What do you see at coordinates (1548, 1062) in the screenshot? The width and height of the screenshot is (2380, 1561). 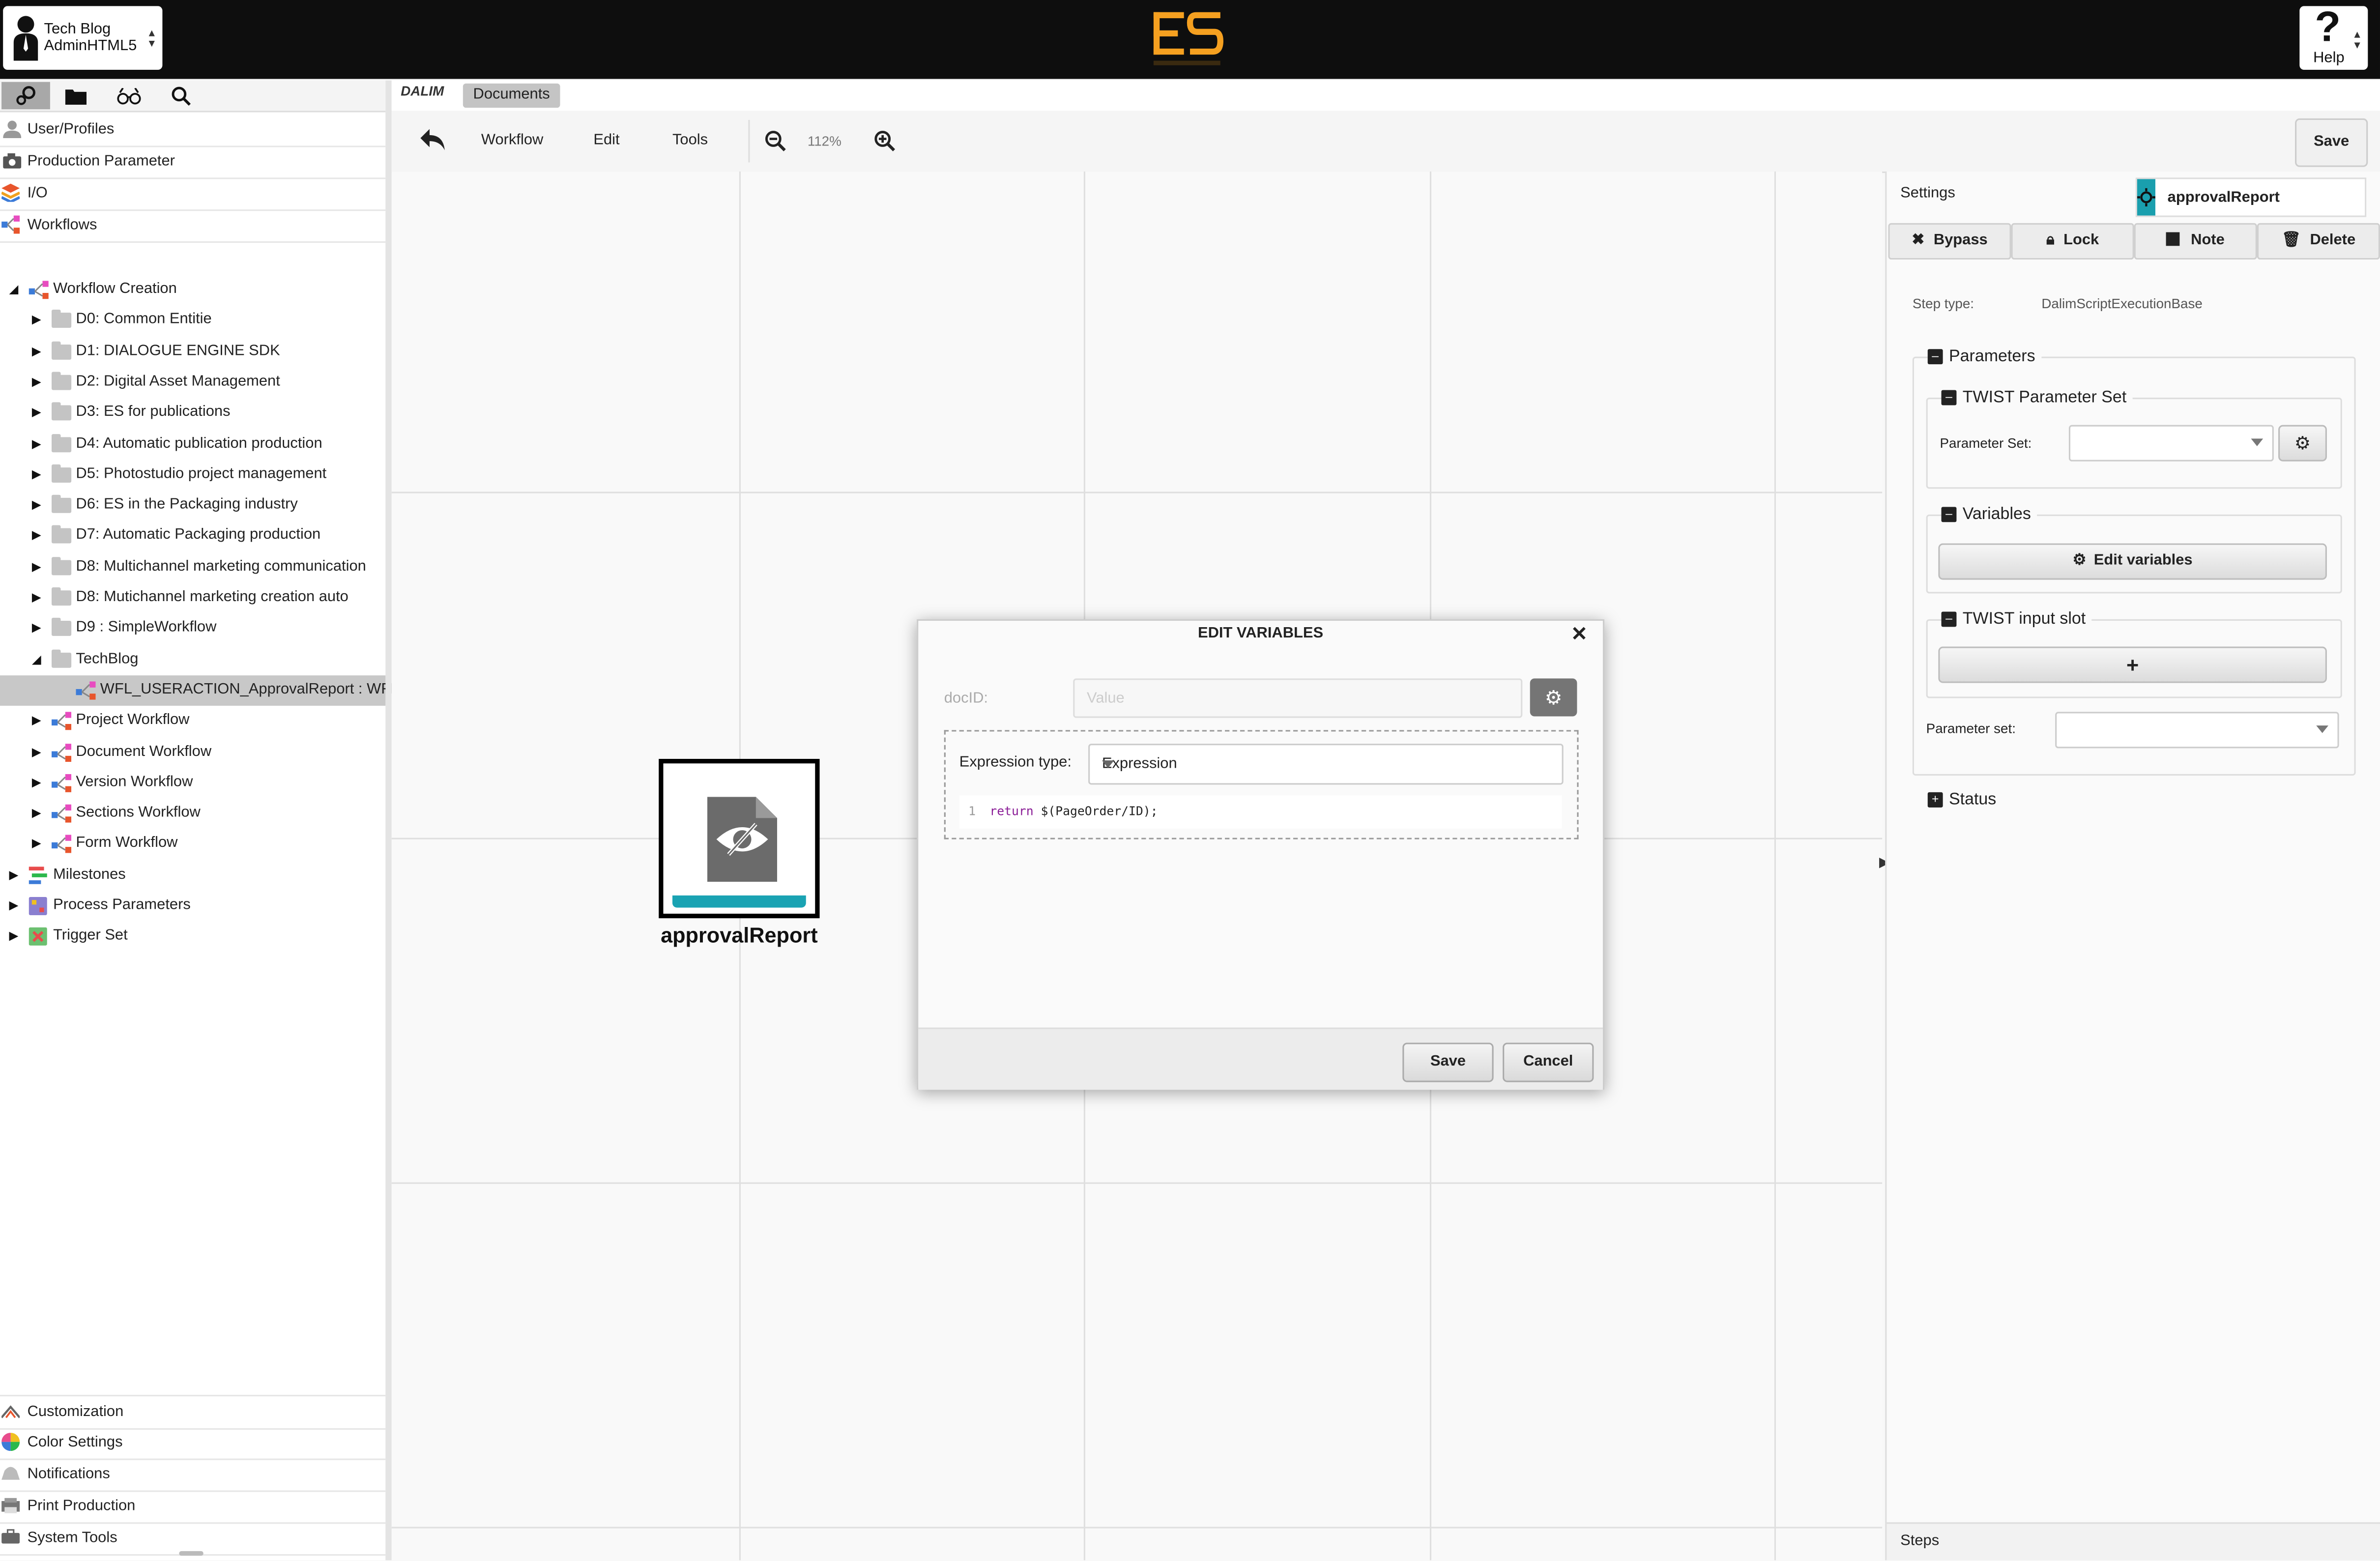 I see `dialog-cancel-button: Cancel` at bounding box center [1548, 1062].